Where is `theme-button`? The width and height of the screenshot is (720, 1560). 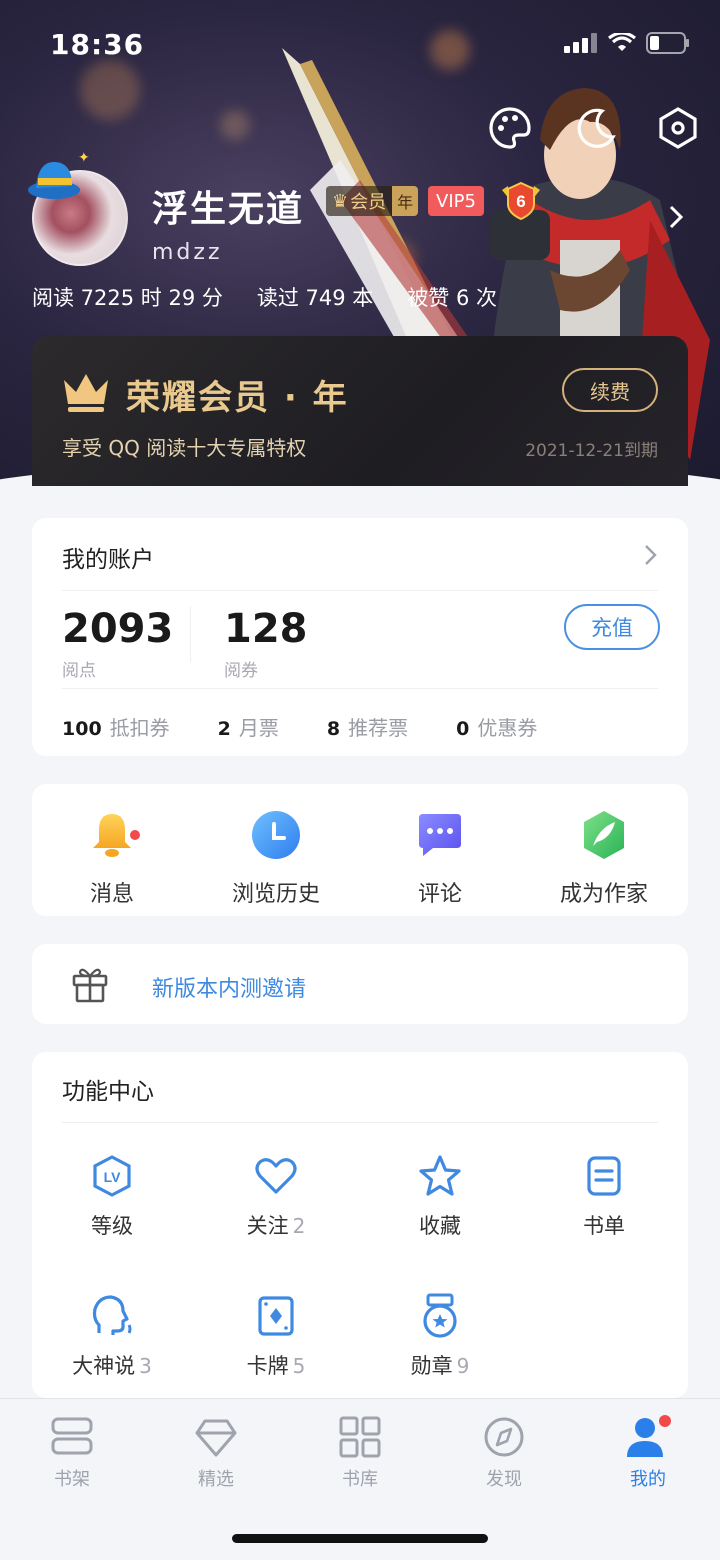
theme-button is located at coordinates (510, 128).